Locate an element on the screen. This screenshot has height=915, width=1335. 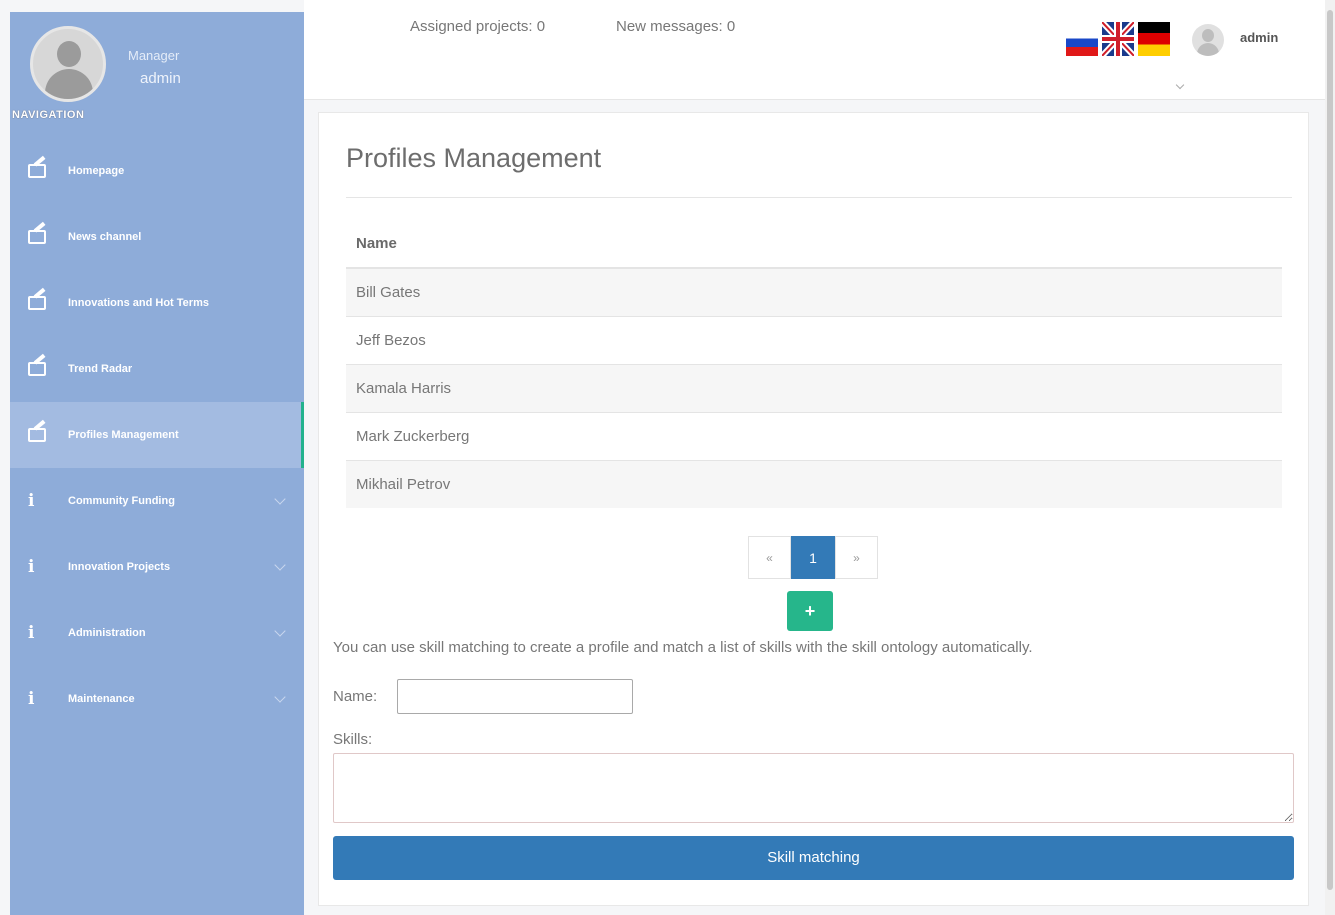
sidebar-item-maintenance: i Maintenance is located at coordinates (157, 699).